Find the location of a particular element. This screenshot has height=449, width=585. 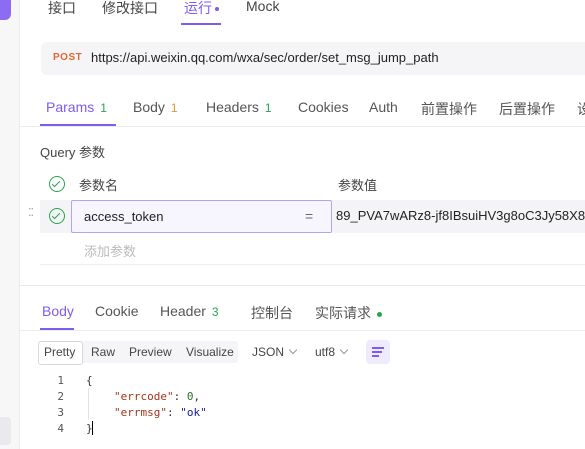

headers-count: 1 is located at coordinates (268, 108).